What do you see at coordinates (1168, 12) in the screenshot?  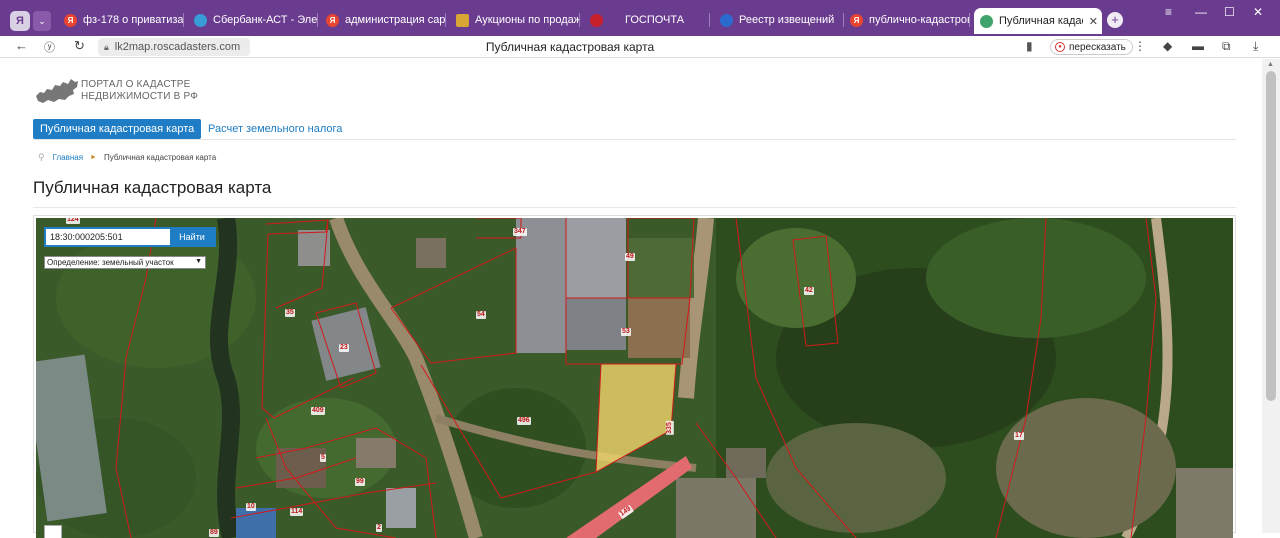 I see `browser-menu-icon: ≡` at bounding box center [1168, 12].